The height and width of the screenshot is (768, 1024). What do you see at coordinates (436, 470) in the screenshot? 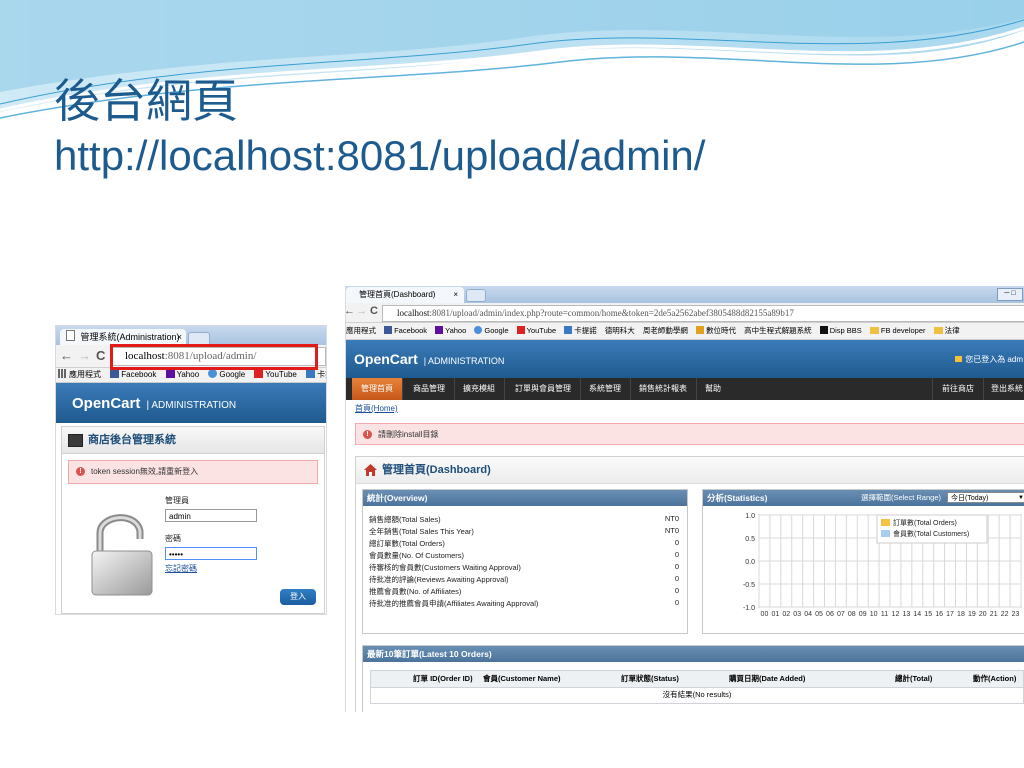
I see `dashboard-title: 管理首頁(Dashboard)` at bounding box center [436, 470].